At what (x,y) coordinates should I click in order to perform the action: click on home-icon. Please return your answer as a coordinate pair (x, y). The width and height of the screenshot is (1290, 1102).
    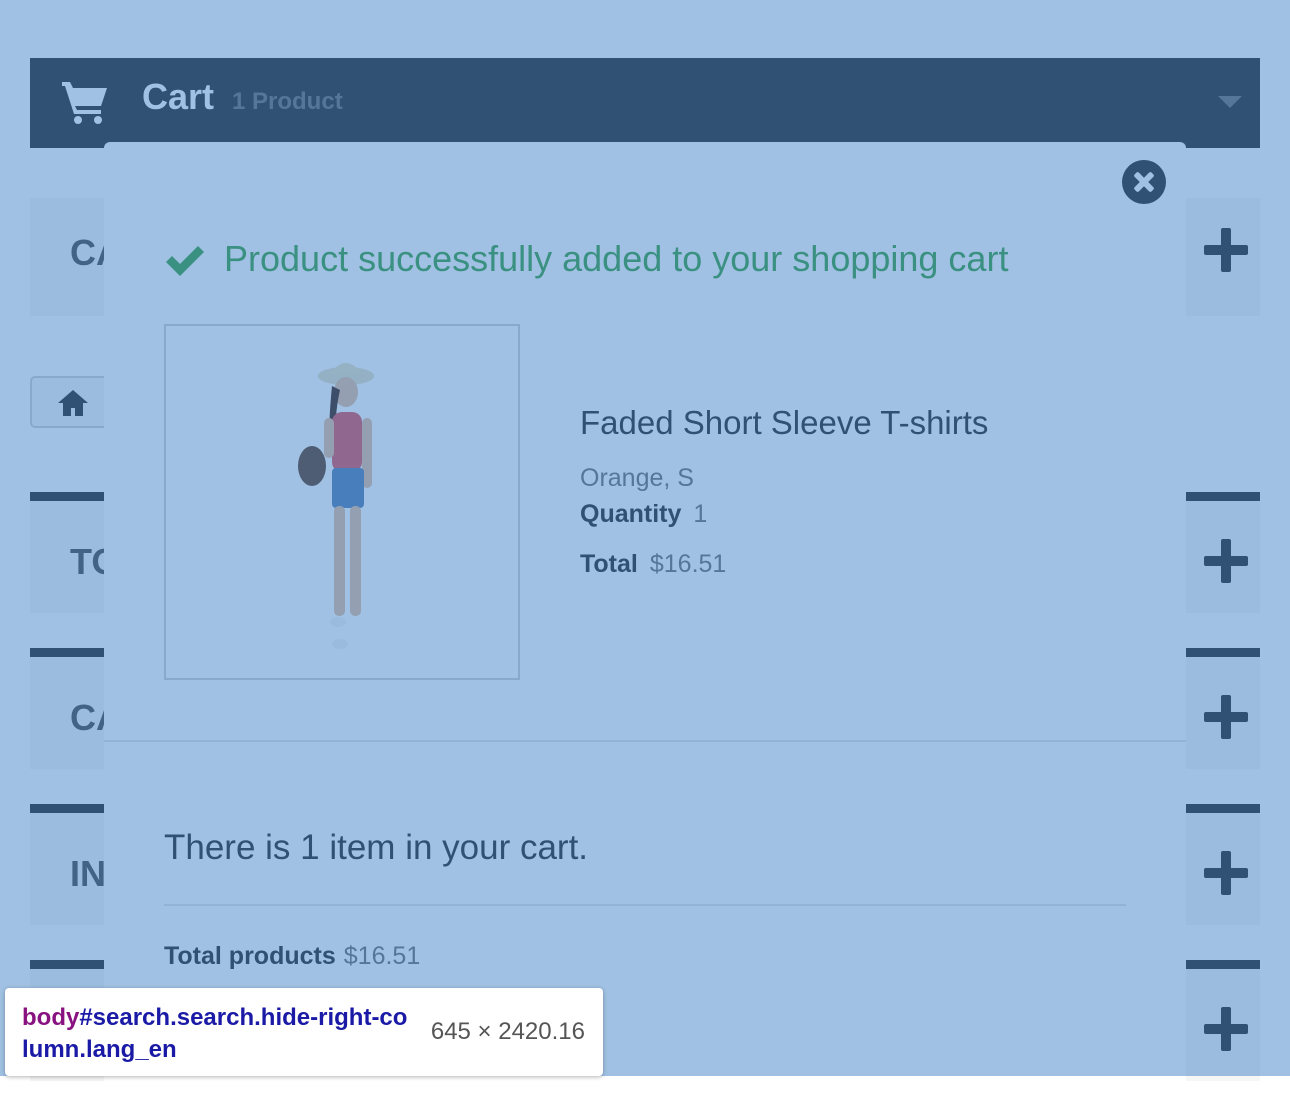
    Looking at the image, I should click on (73, 403).